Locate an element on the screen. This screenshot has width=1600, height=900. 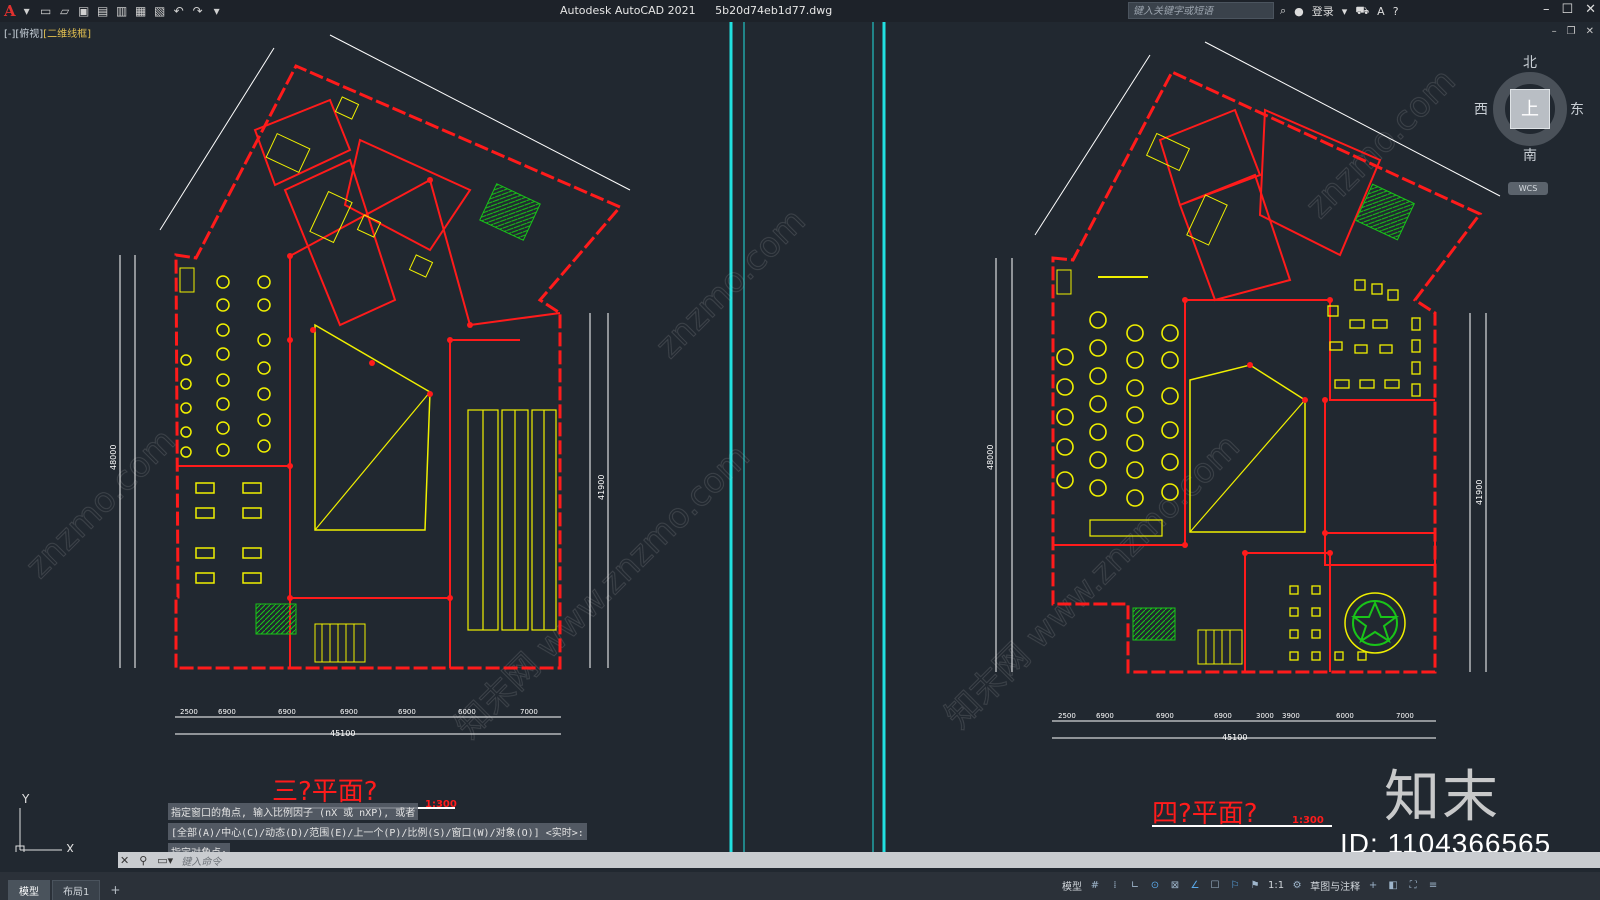
watermark-site-4: 知末网 www.znzmo.com is located at coordinates (1093, 582).